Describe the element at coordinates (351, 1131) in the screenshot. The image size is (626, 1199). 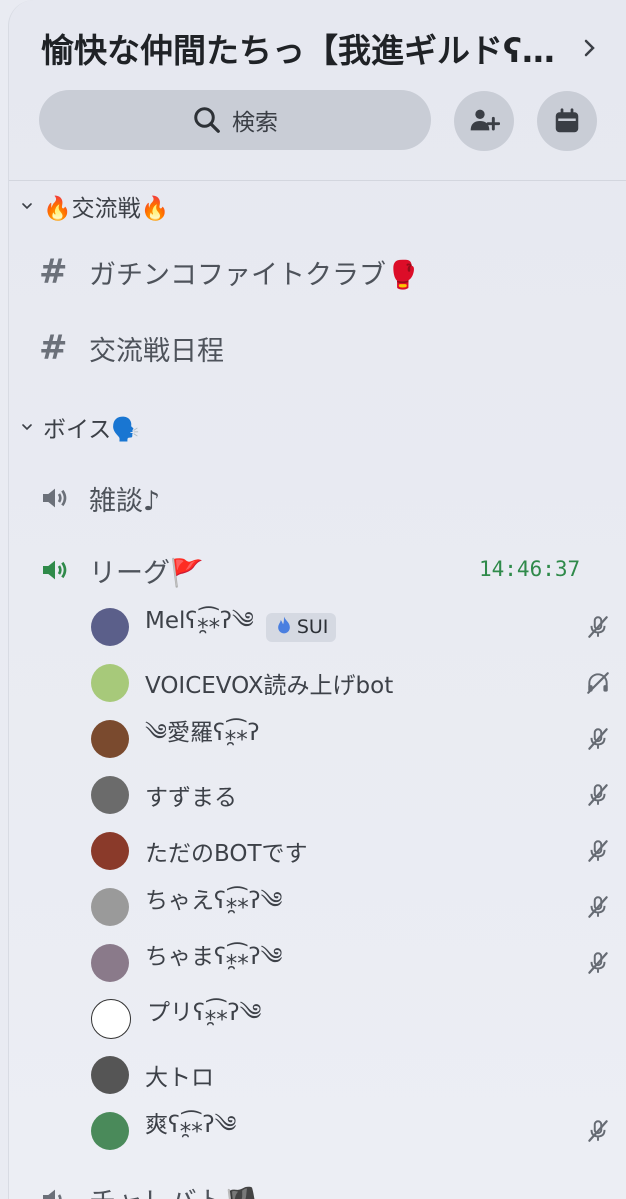
I see `voice-member: 爽ʕ⁎̯͡⁎ʔ༄` at that location.